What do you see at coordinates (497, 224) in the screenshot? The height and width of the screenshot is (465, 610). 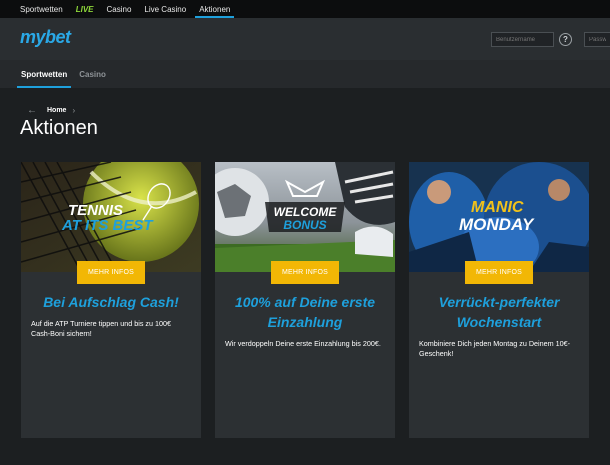 I see `monday-banner-line2: MONDAY` at bounding box center [497, 224].